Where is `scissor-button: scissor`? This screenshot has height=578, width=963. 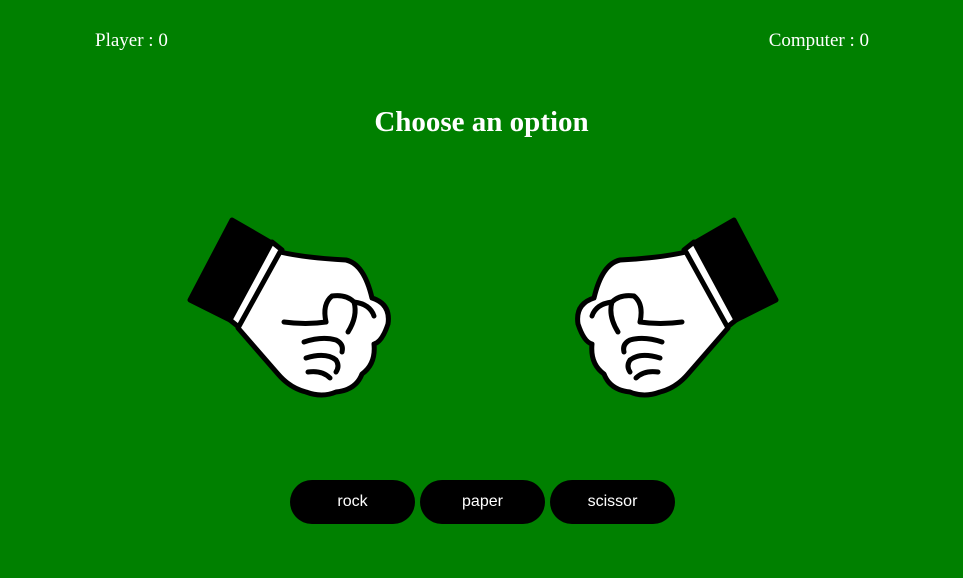
scissor-button: scissor is located at coordinates (612, 502).